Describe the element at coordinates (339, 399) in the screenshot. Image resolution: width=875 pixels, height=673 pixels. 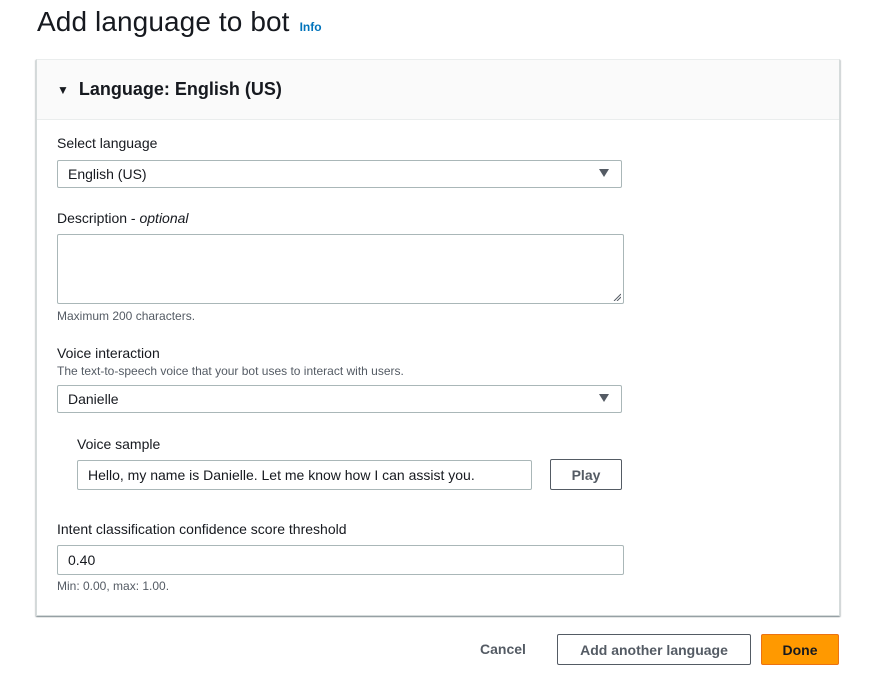
I see `voice-interaction-dropdown: Danielle` at that location.